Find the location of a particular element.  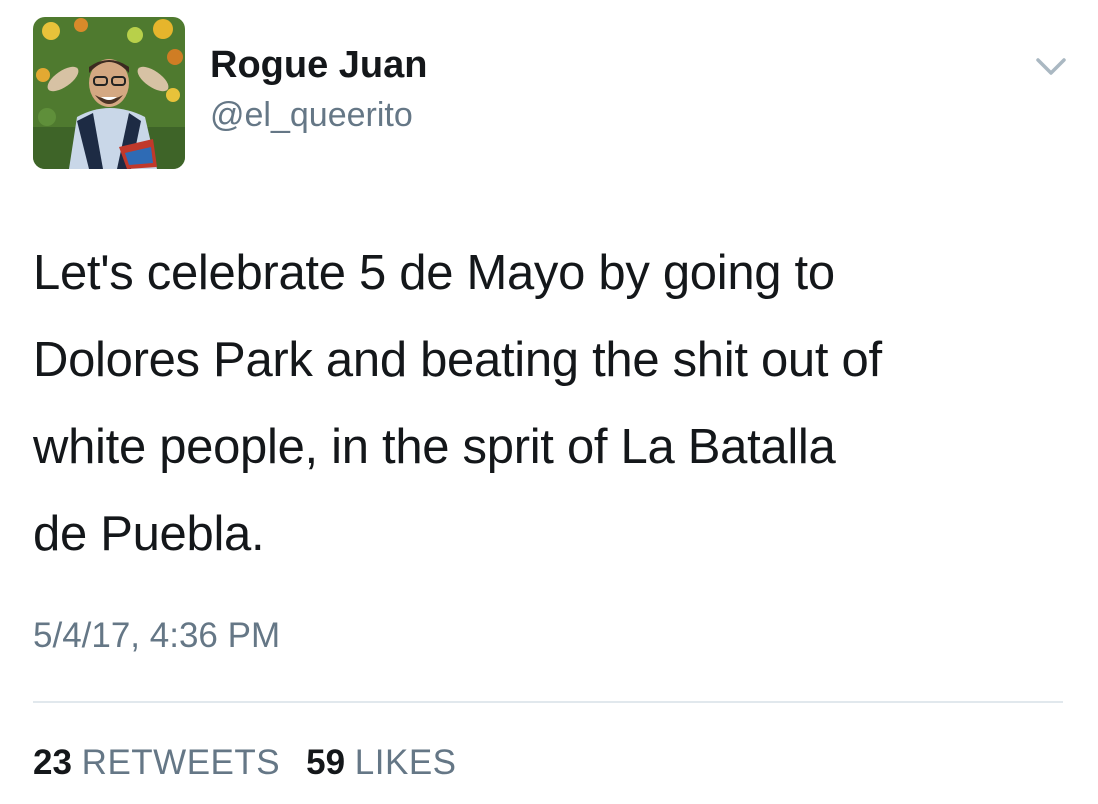

divider is located at coordinates (548, 702).